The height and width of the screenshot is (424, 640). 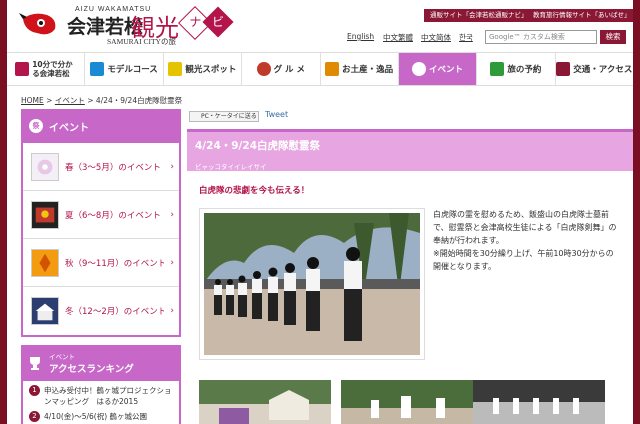 What do you see at coordinates (175, 69) in the screenshot?
I see `spot-icon` at bounding box center [175, 69].